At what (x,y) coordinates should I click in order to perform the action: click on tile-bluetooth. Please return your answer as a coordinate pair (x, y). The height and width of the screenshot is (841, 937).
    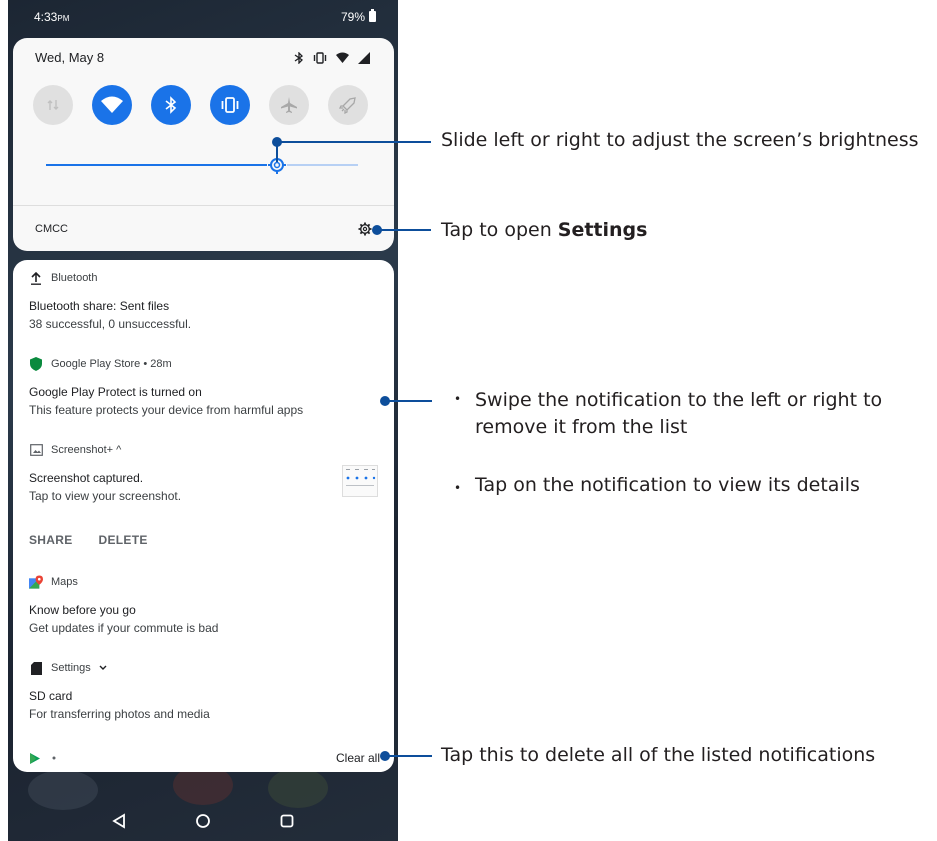
    Looking at the image, I should click on (171, 105).